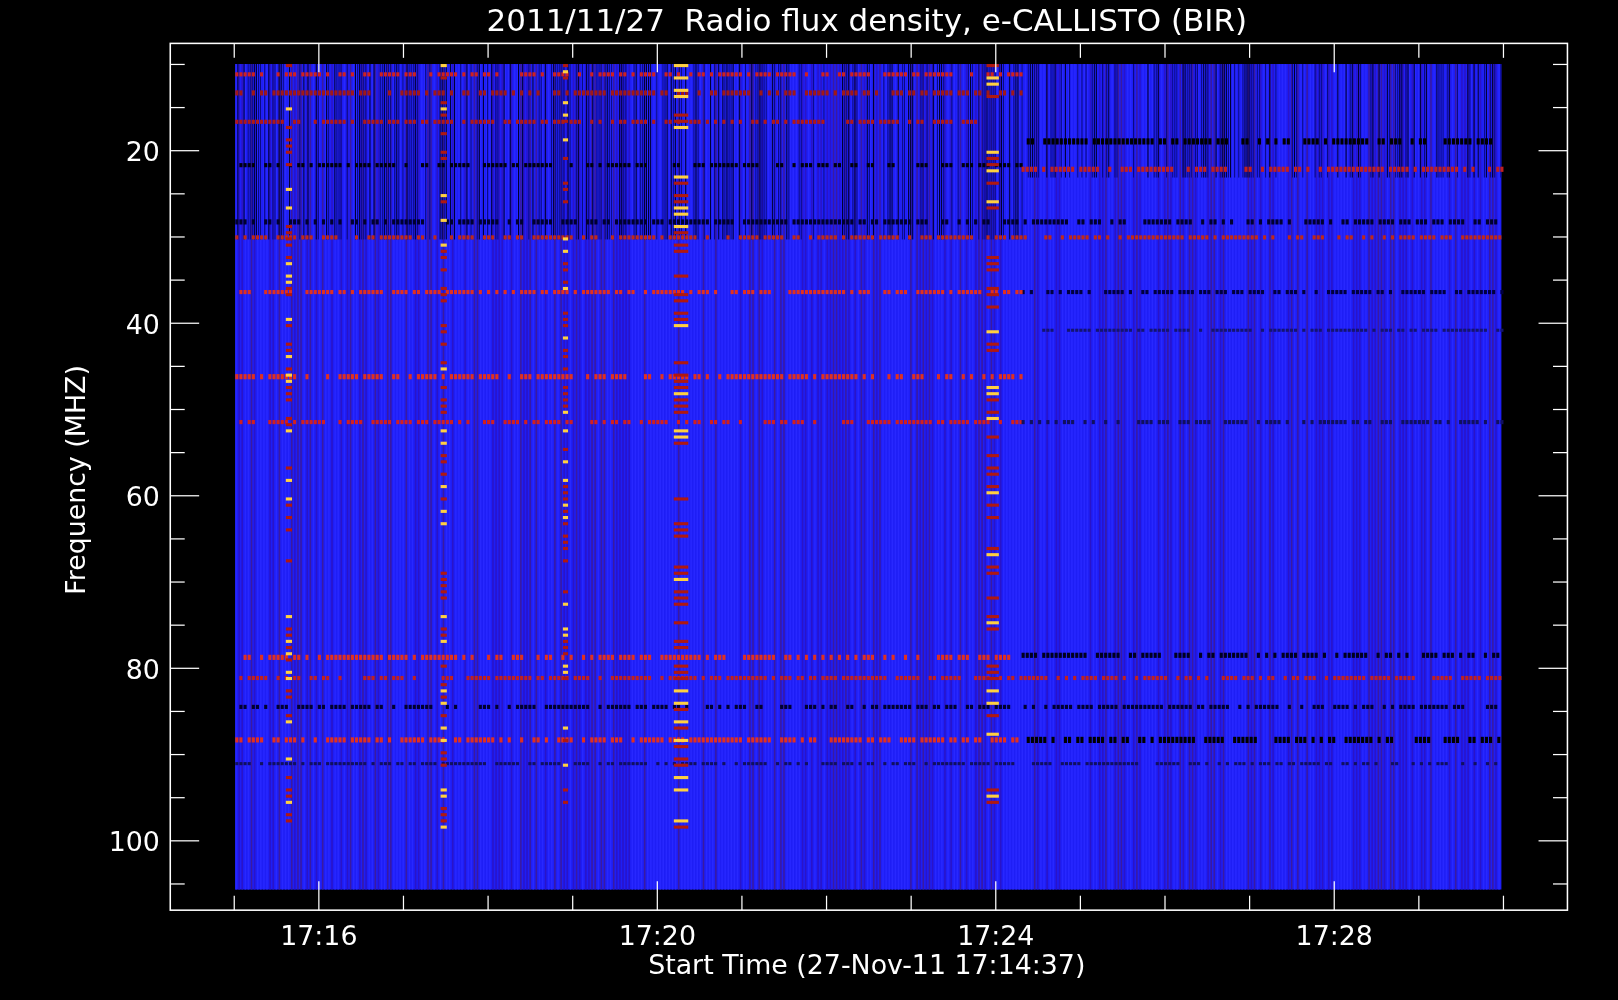  What do you see at coordinates (866, 20) in the screenshot?
I see `chart-title: 2011/11/27 Radio flux density, e-CALLISTO (BIR)` at bounding box center [866, 20].